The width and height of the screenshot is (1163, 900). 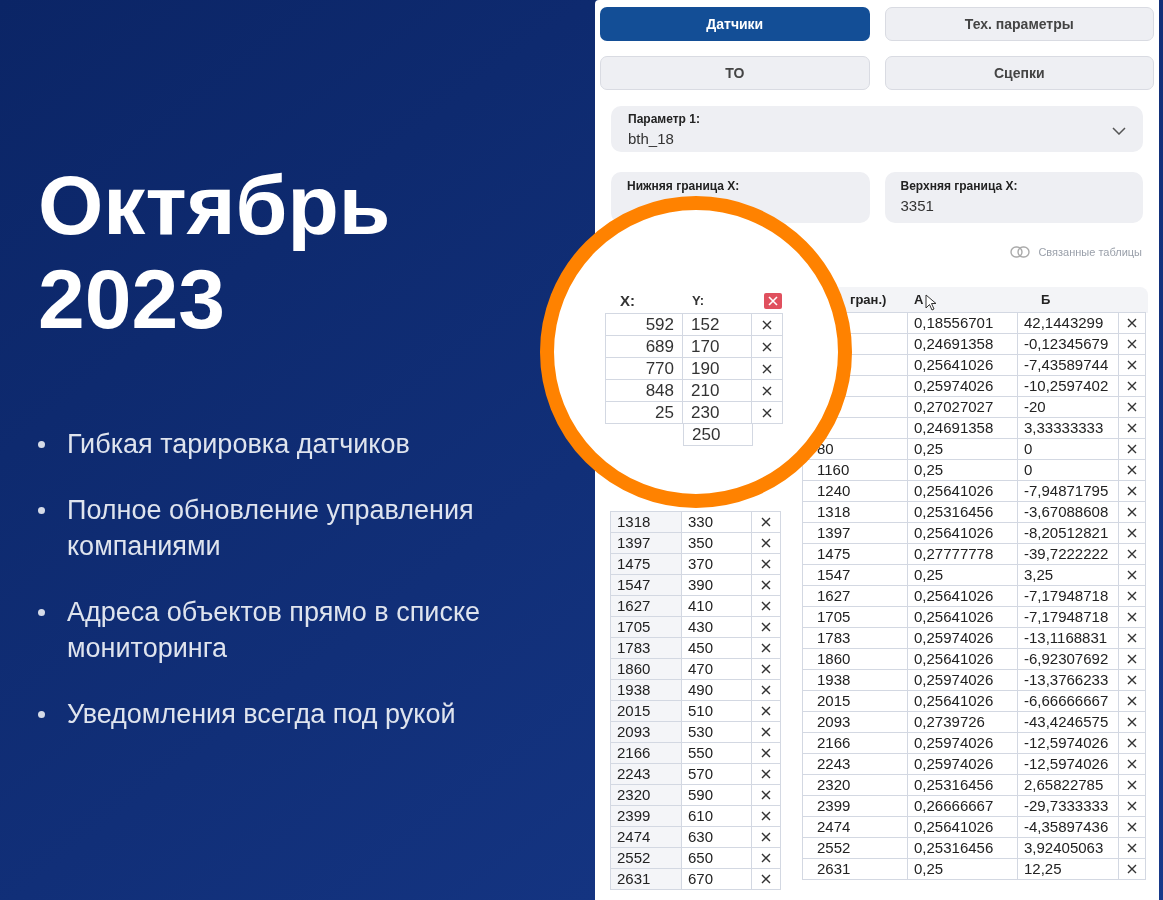 What do you see at coordinates (646, 542) in the screenshot?
I see `table-cell: 1397` at bounding box center [646, 542].